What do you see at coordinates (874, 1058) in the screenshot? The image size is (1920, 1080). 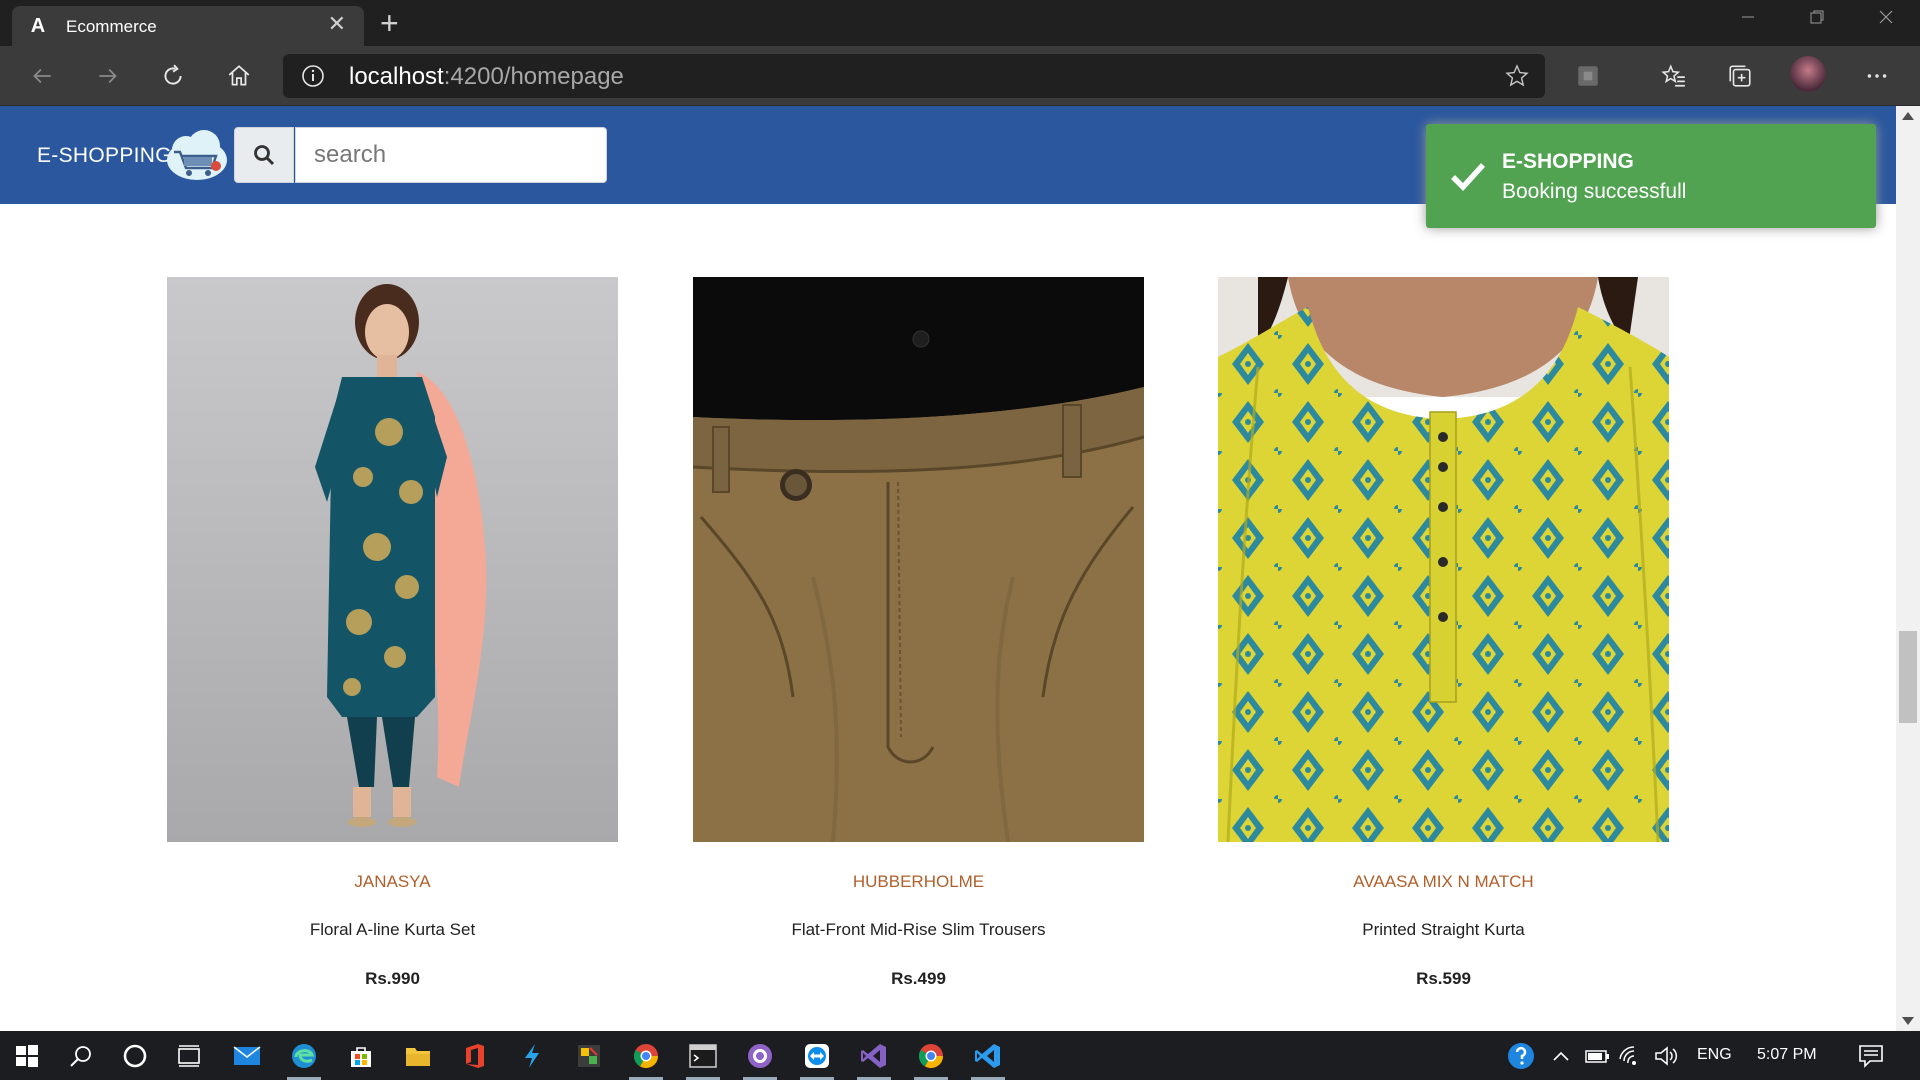 I see `visual-studio-icon` at bounding box center [874, 1058].